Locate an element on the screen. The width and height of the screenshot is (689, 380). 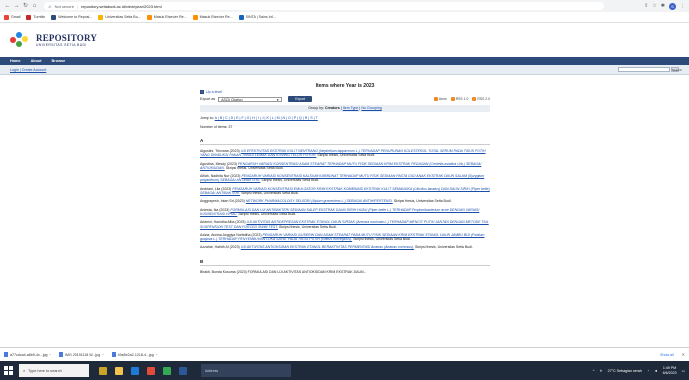
bookmark-item: Turnitin is located at coordinates (35, 17).